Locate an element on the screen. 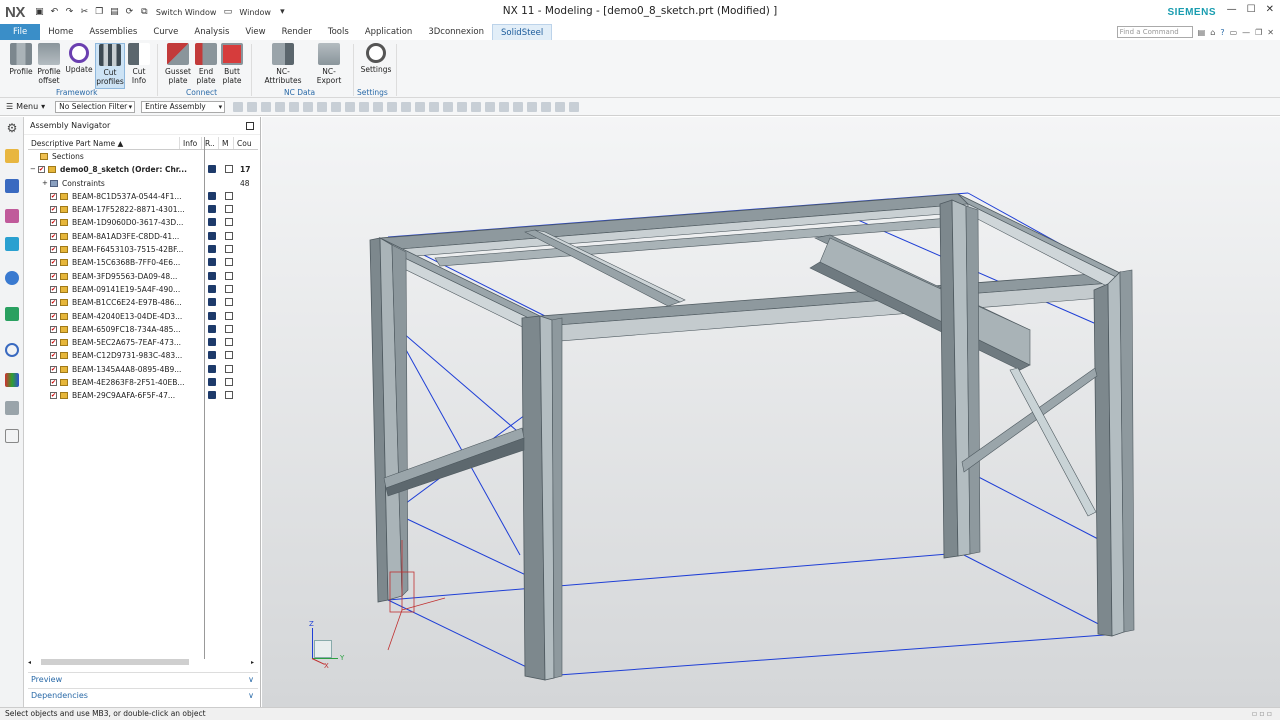  nc-export-button: NC-Export is located at coordinates (329, 64).